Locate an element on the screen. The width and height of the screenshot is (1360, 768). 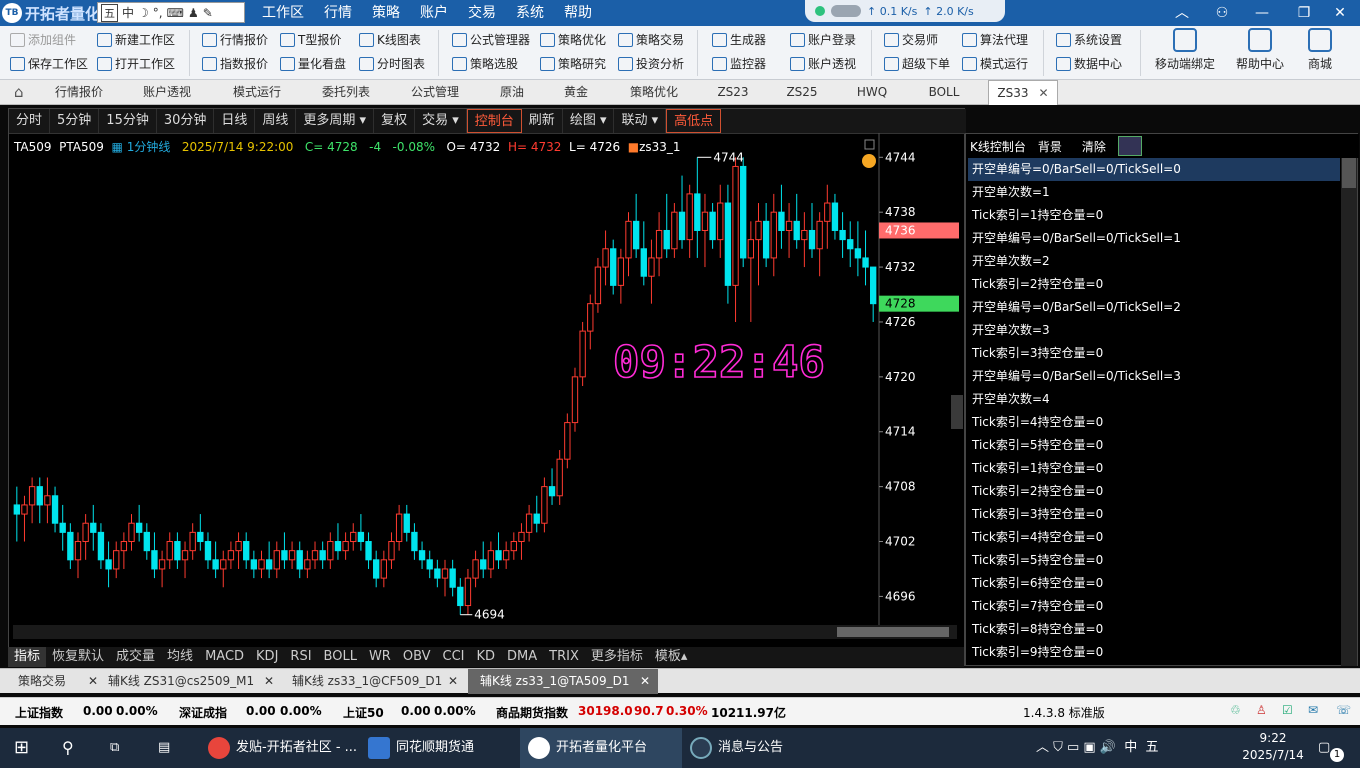
indicator-kd: KD is located at coordinates (486, 657).